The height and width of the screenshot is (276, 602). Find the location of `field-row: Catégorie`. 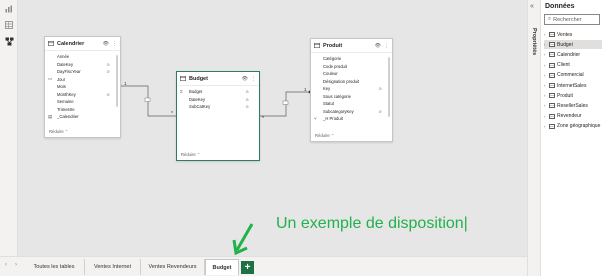

field-row: Catégorie is located at coordinates (351, 59).